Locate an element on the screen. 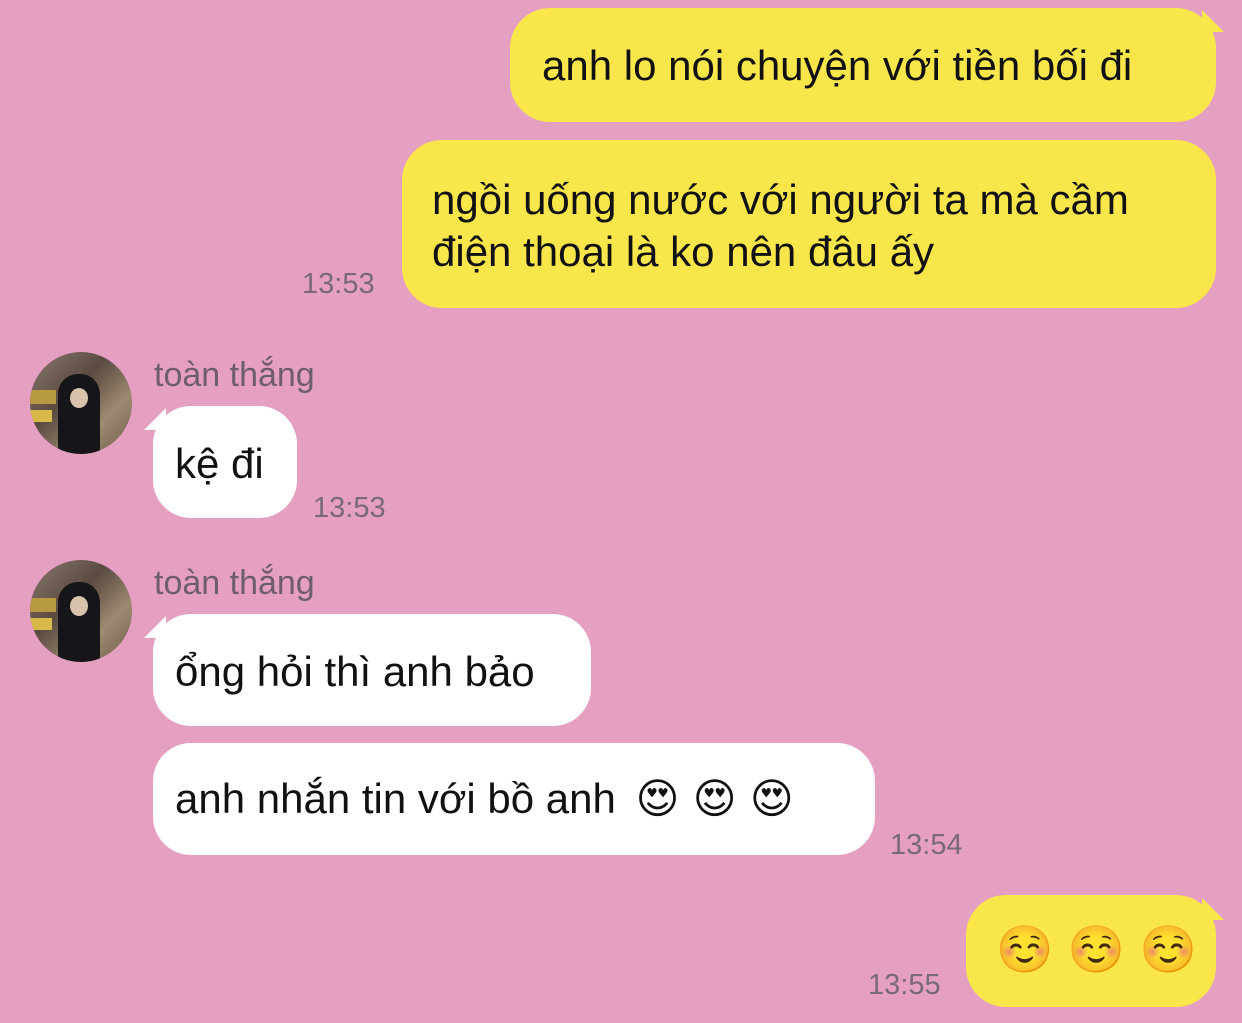  heart-eyes-emoji-icon: 😍 😍 😍 is located at coordinates (714, 798).